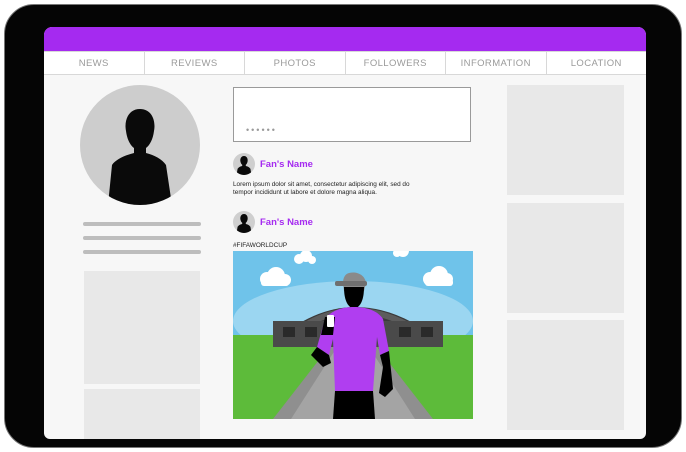 This screenshot has width=686, height=452. What do you see at coordinates (94, 63) in the screenshot?
I see `nav-news: NEWS` at bounding box center [94, 63].